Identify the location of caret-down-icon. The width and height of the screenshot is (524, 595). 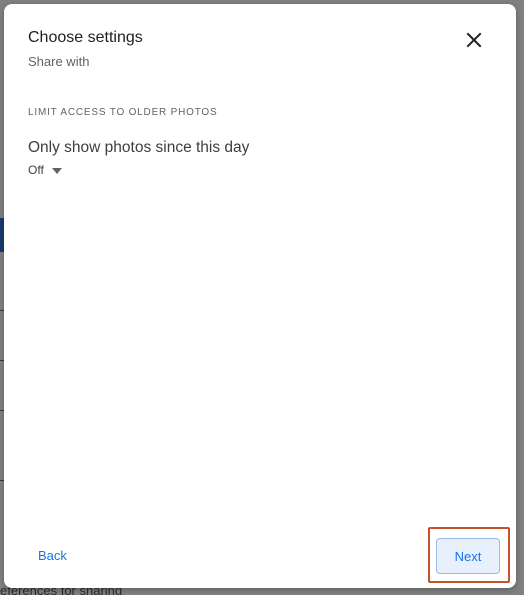
(56, 170).